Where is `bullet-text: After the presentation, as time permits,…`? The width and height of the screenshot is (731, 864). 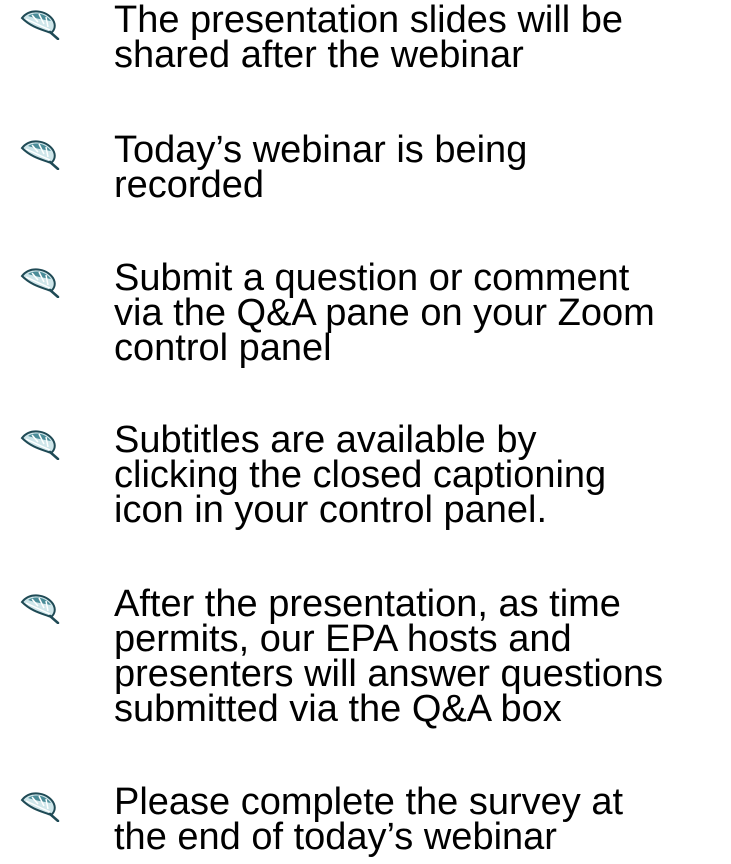
bullet-text: After the presentation, as time permits,… is located at coordinates (389, 656).